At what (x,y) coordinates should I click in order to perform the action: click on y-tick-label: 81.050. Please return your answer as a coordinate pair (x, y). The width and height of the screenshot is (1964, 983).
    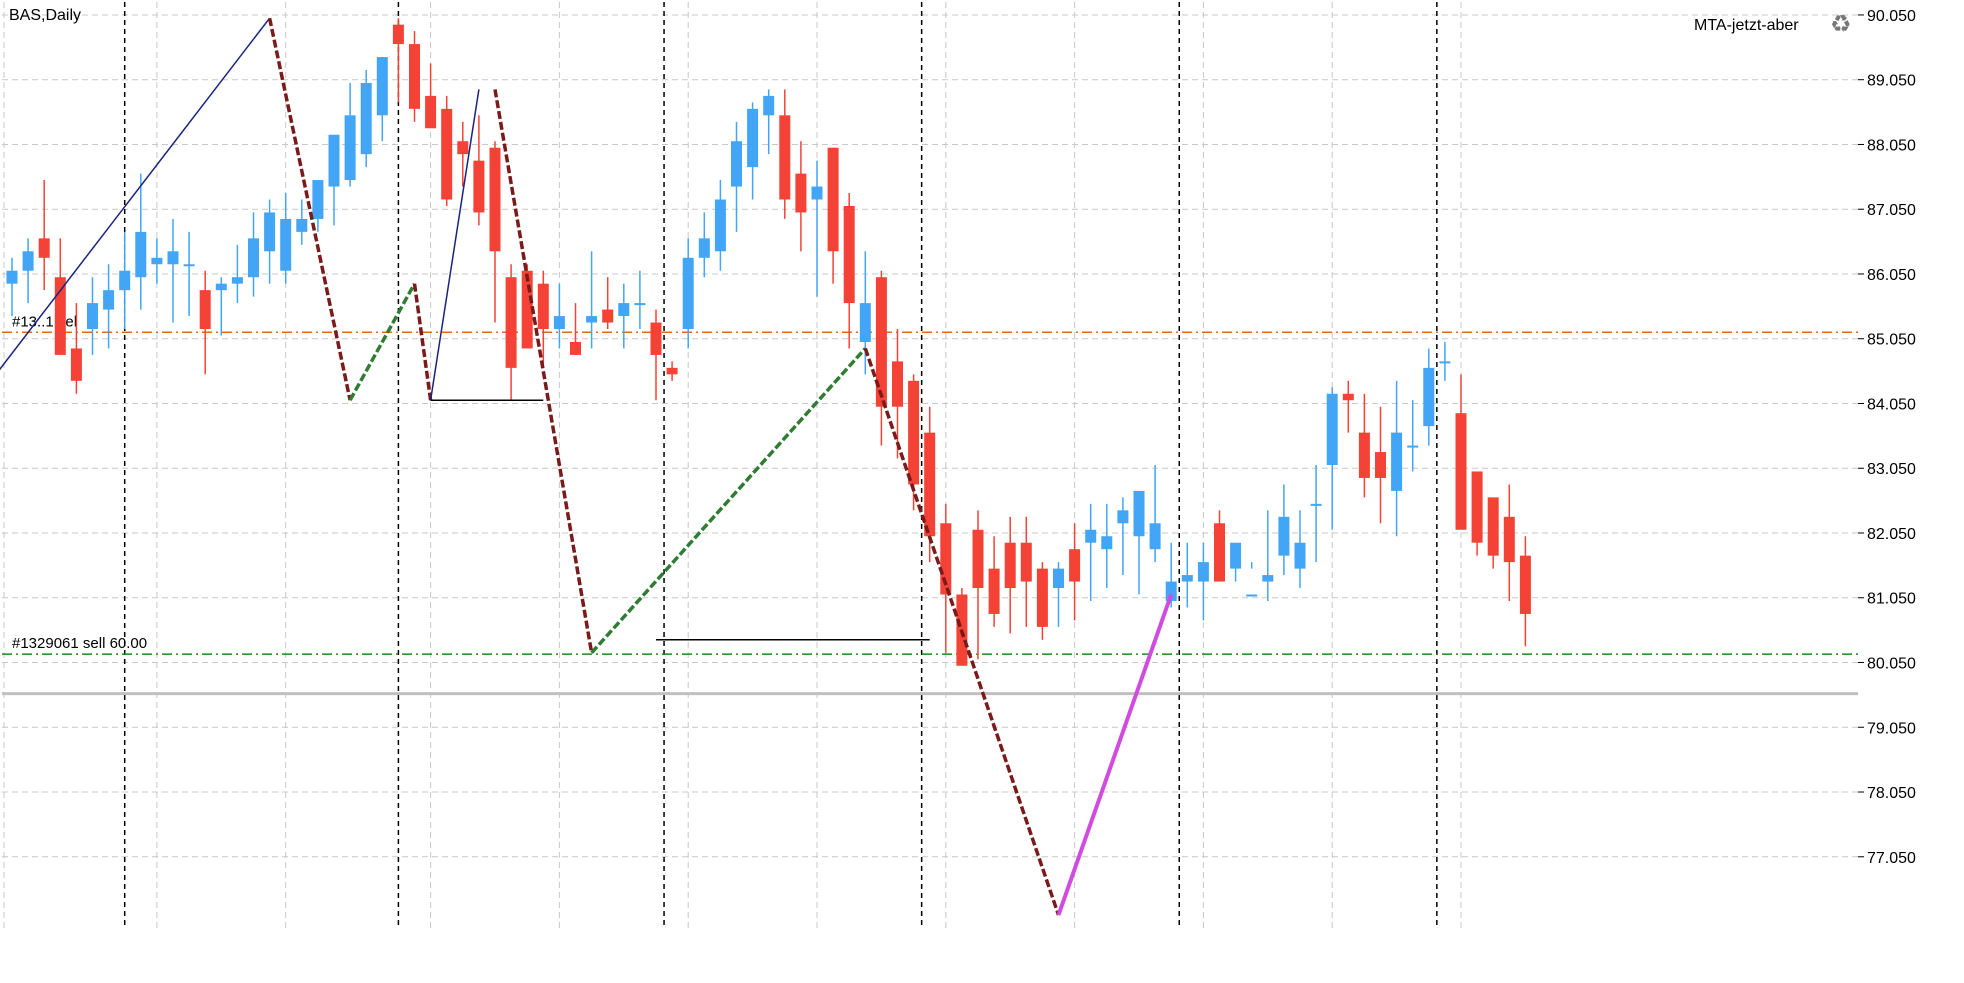
    Looking at the image, I should click on (1891, 599).